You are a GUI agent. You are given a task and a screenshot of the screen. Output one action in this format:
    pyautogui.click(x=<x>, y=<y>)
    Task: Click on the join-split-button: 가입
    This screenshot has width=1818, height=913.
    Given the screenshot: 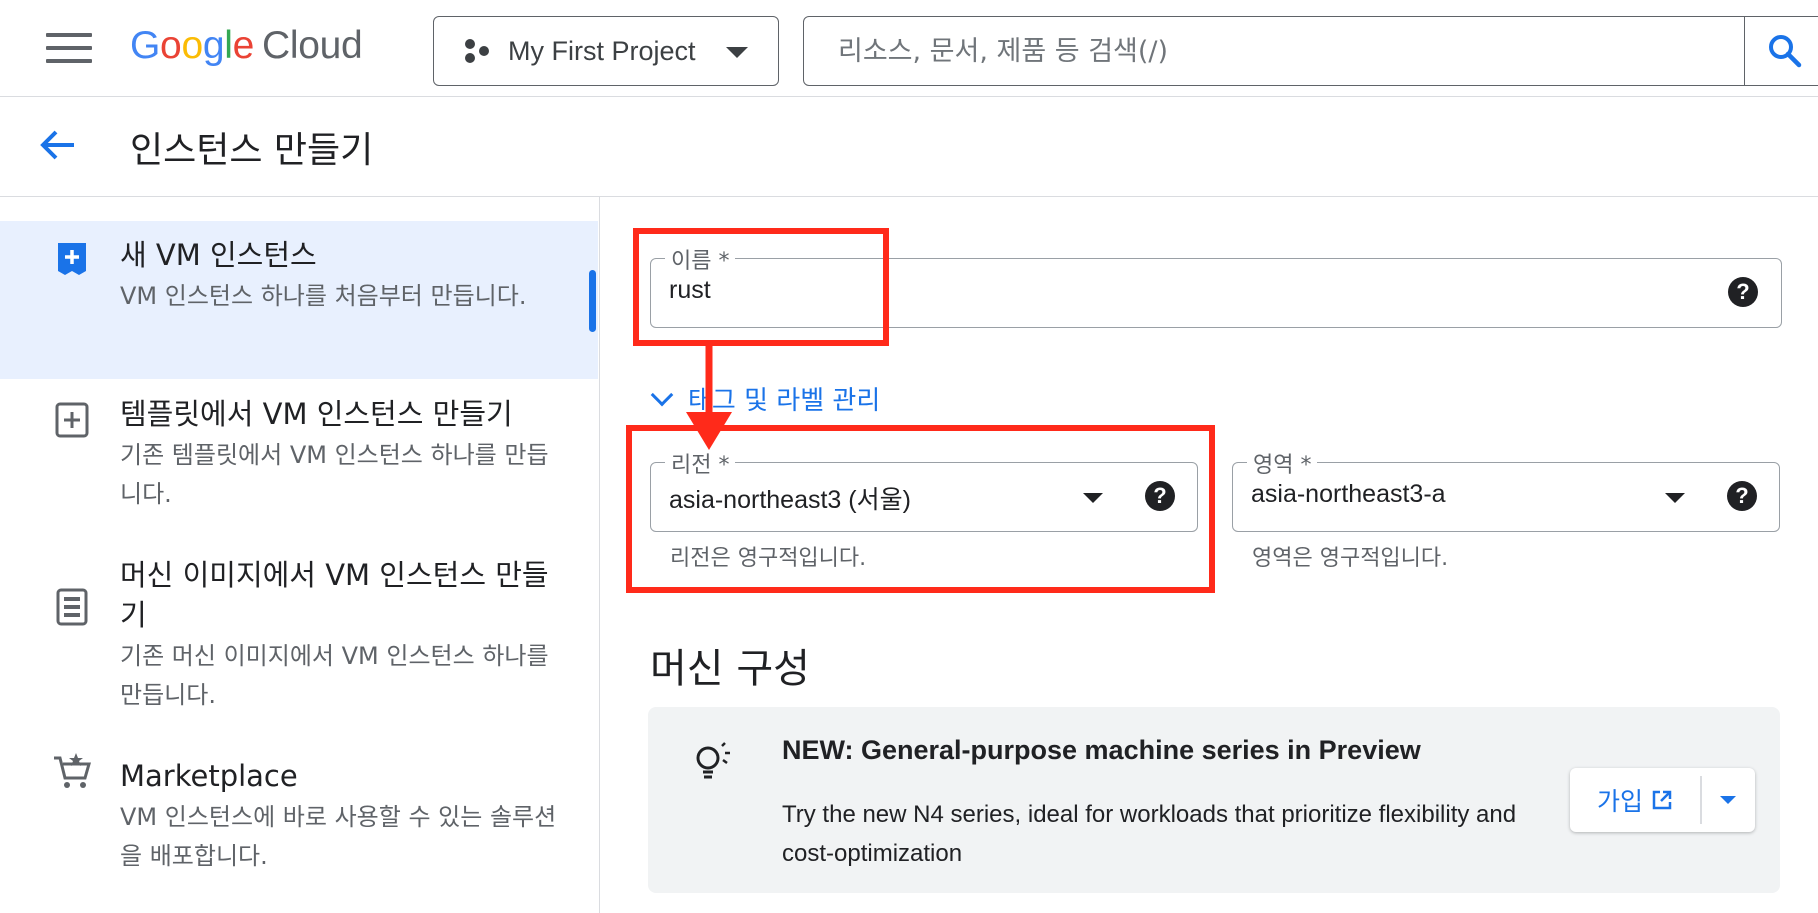 What is the action you would take?
    pyautogui.click(x=1662, y=800)
    